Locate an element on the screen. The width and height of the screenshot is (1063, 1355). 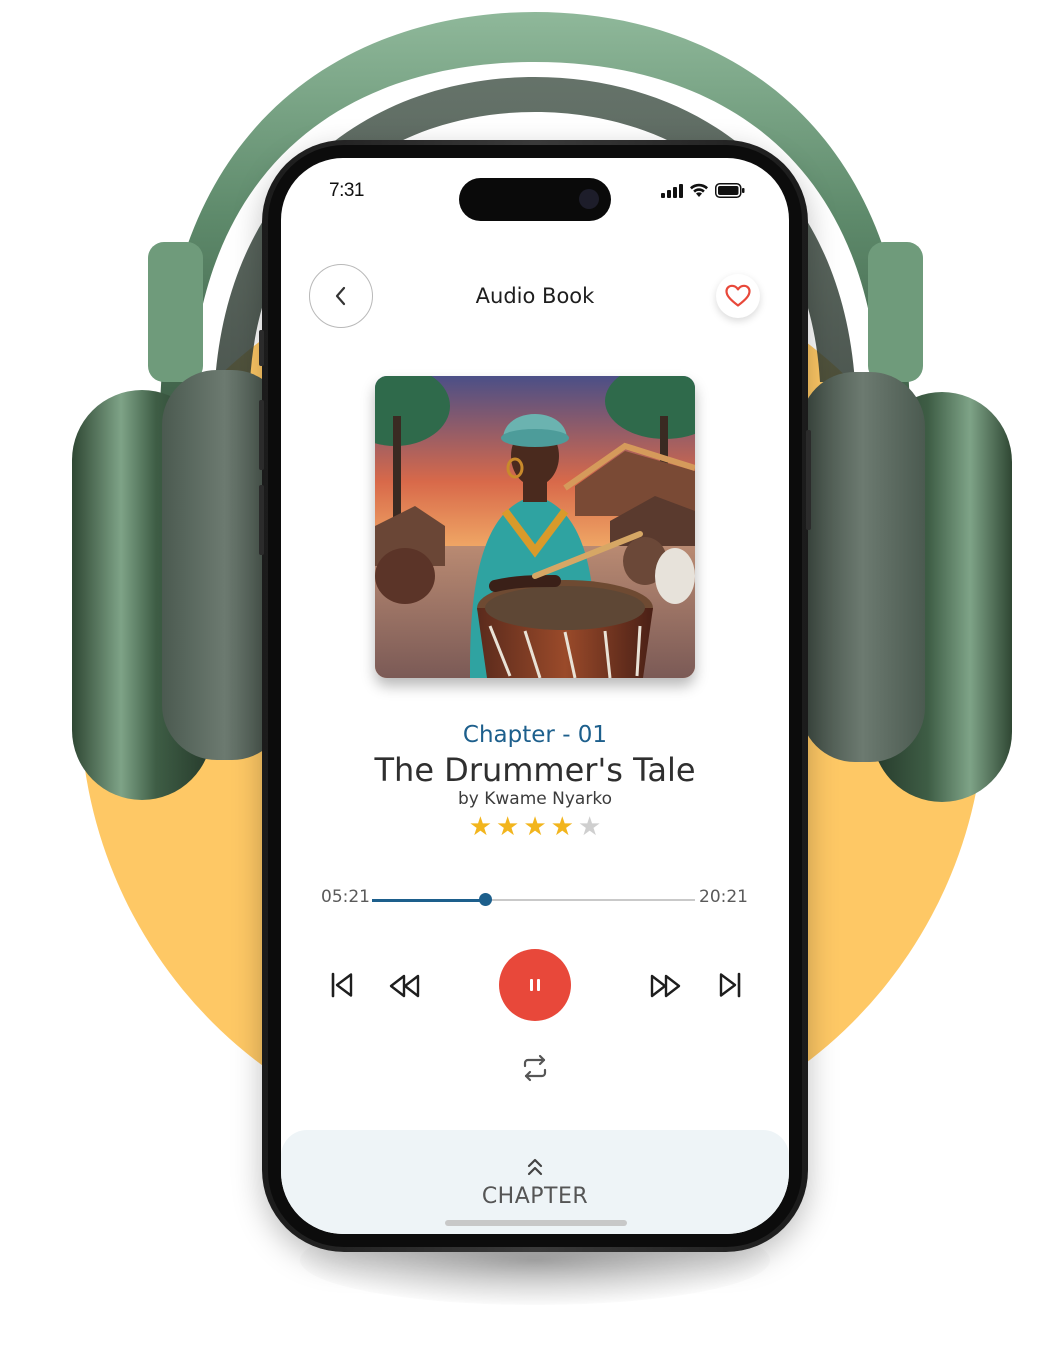
skip-next-icon is located at coordinates (730, 985).